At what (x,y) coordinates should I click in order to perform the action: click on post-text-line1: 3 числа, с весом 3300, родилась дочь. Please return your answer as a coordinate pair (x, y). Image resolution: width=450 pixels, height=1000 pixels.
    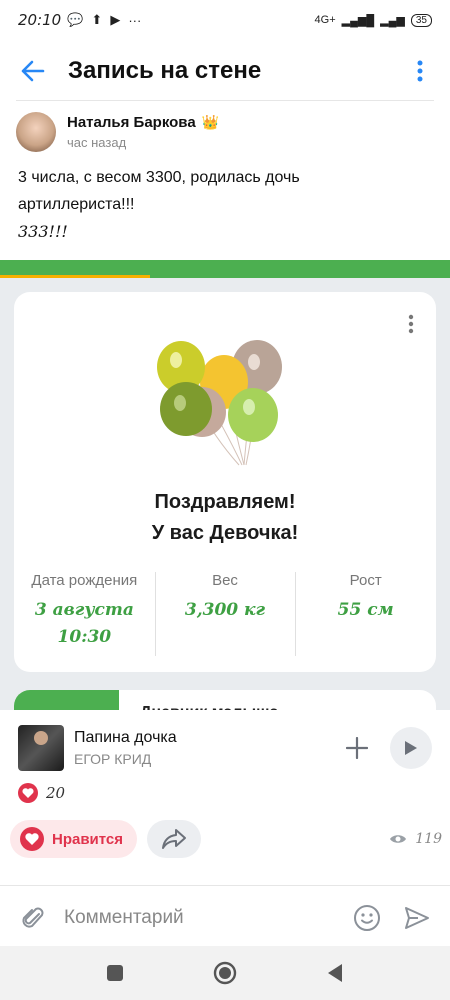
    Looking at the image, I should click on (159, 177).